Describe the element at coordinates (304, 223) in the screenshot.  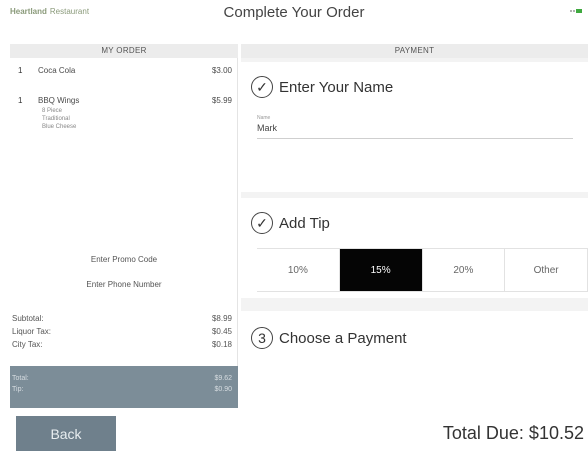
I see `tip-step-label: Add Tip` at that location.